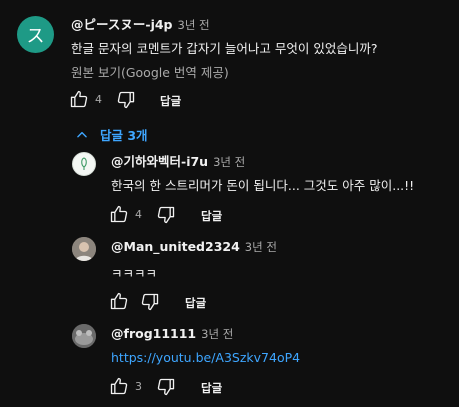 This screenshot has height=407, width=459. I want to click on person-avatar-icon, so click(84, 249).